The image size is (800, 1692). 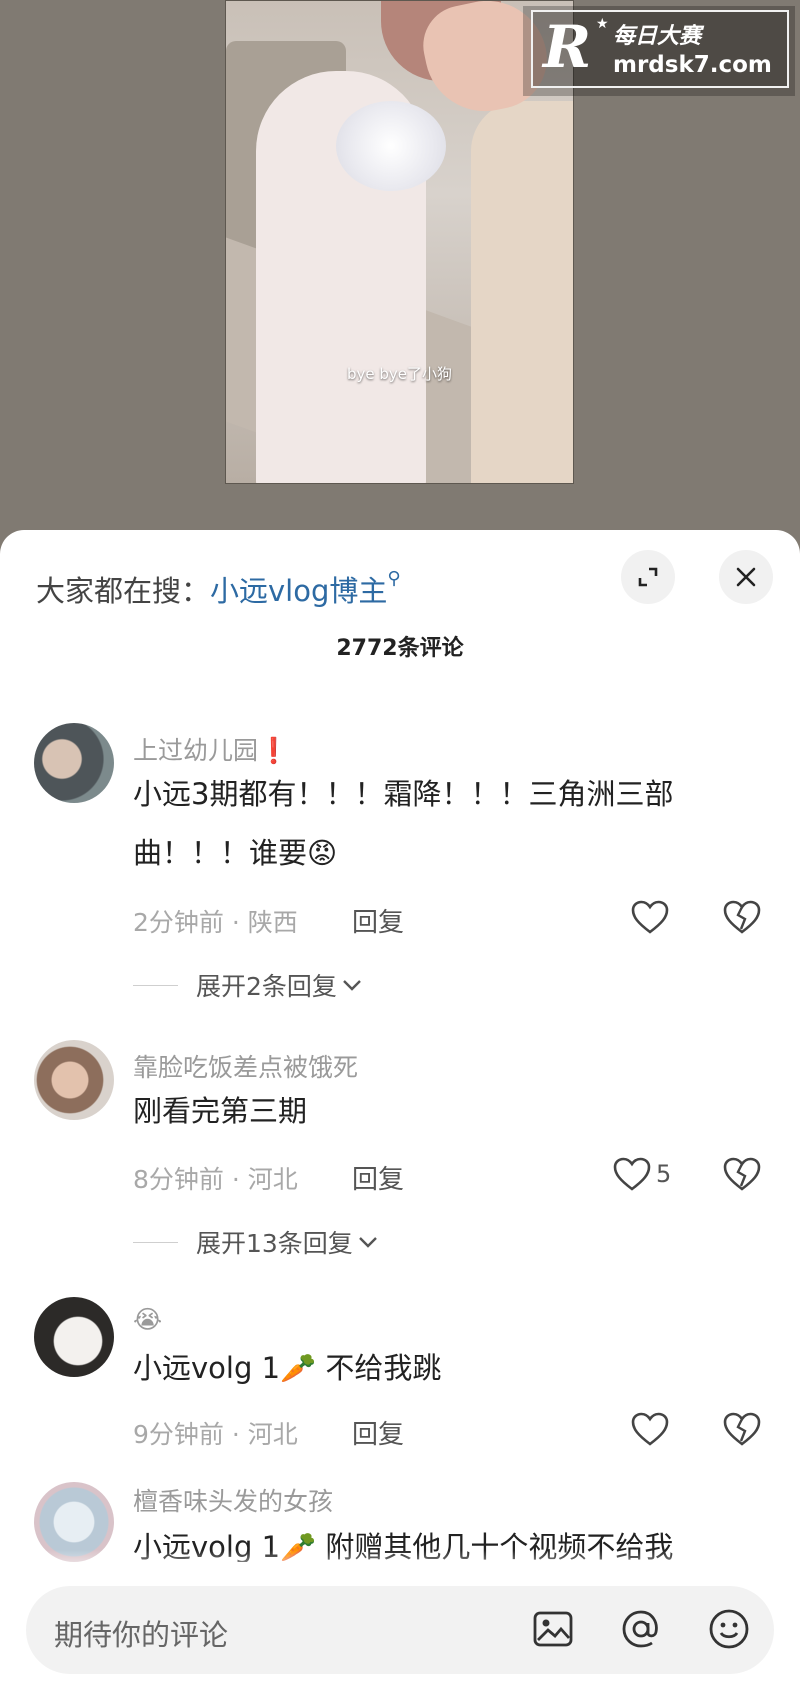 What do you see at coordinates (298, 591) in the screenshot?
I see `search-keyword: 小远vlog博主` at bounding box center [298, 591].